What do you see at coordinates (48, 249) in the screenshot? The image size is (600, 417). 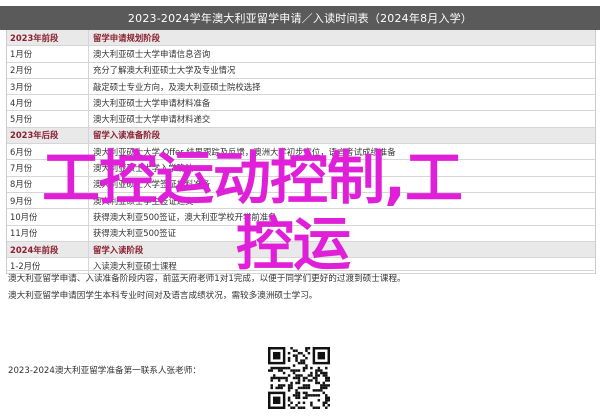 I see `period-cell: 2024年前段` at bounding box center [48, 249].